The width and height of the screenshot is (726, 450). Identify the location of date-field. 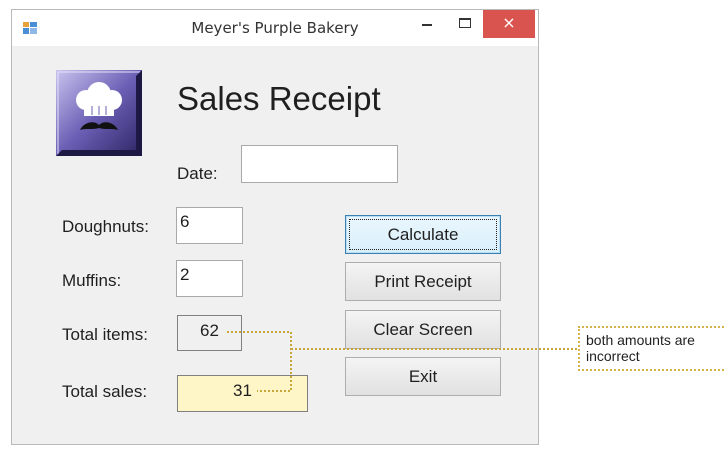
(319, 164).